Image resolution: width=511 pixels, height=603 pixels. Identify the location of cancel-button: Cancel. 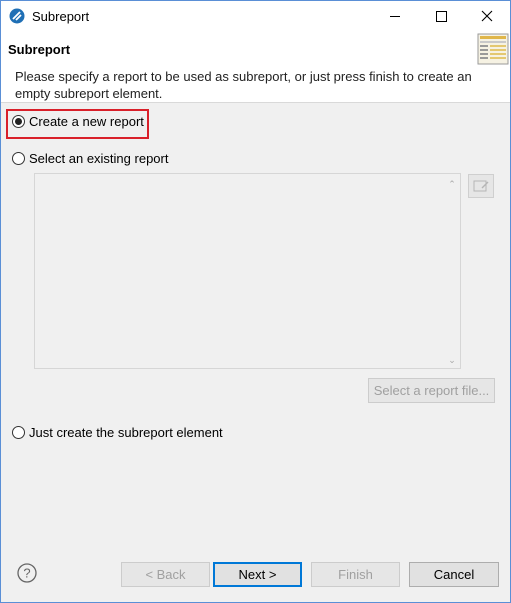
(454, 574).